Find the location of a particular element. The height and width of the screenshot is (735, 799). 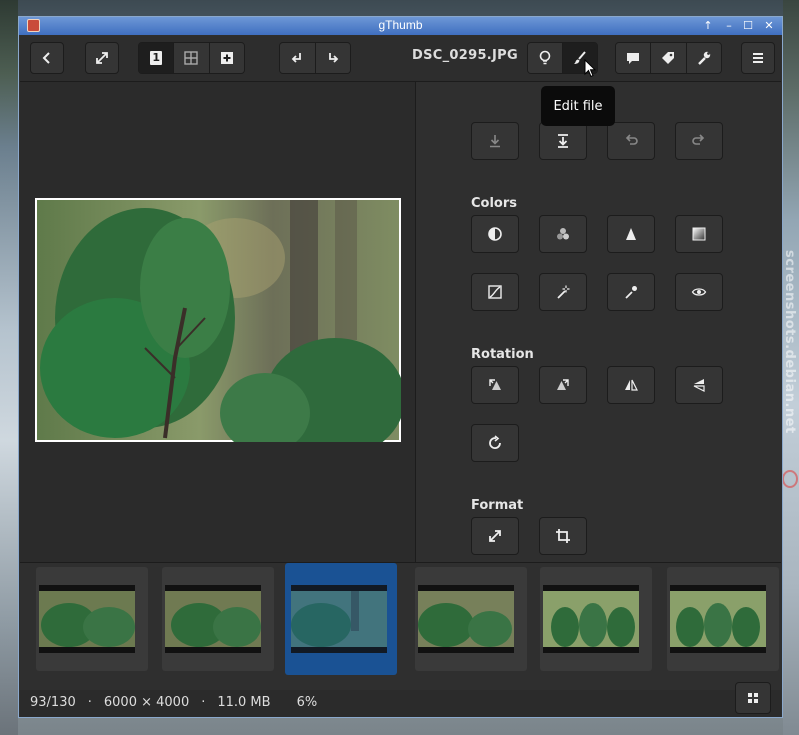

mouse-cursor-icon is located at coordinates (590, 70).